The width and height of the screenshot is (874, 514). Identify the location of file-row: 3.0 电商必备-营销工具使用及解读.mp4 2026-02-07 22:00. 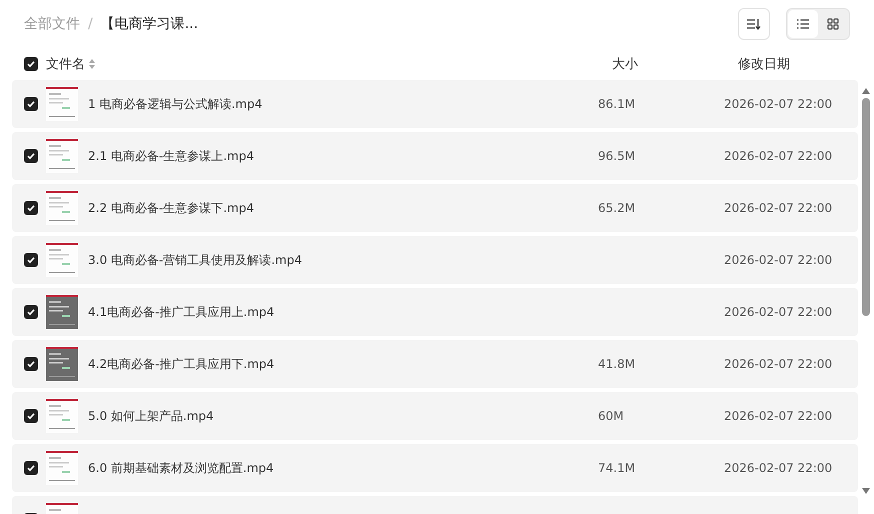
(435, 260).